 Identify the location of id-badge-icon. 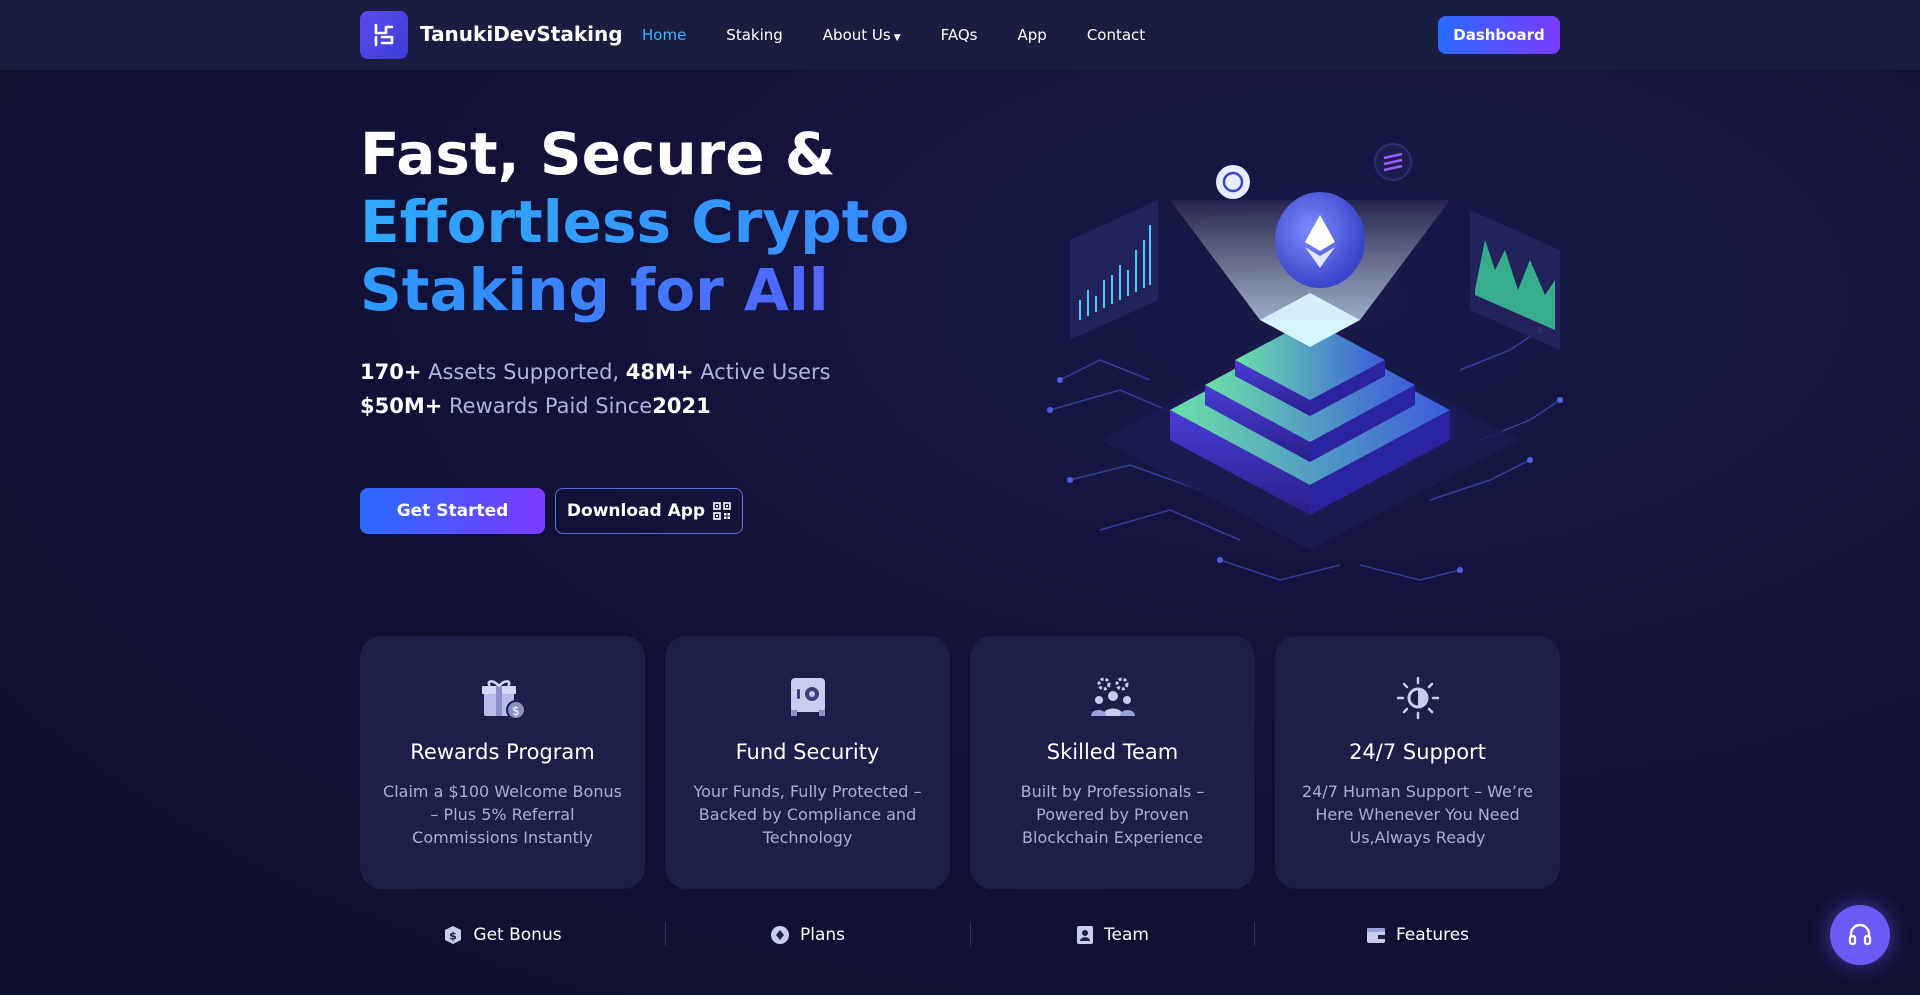
(1085, 935).